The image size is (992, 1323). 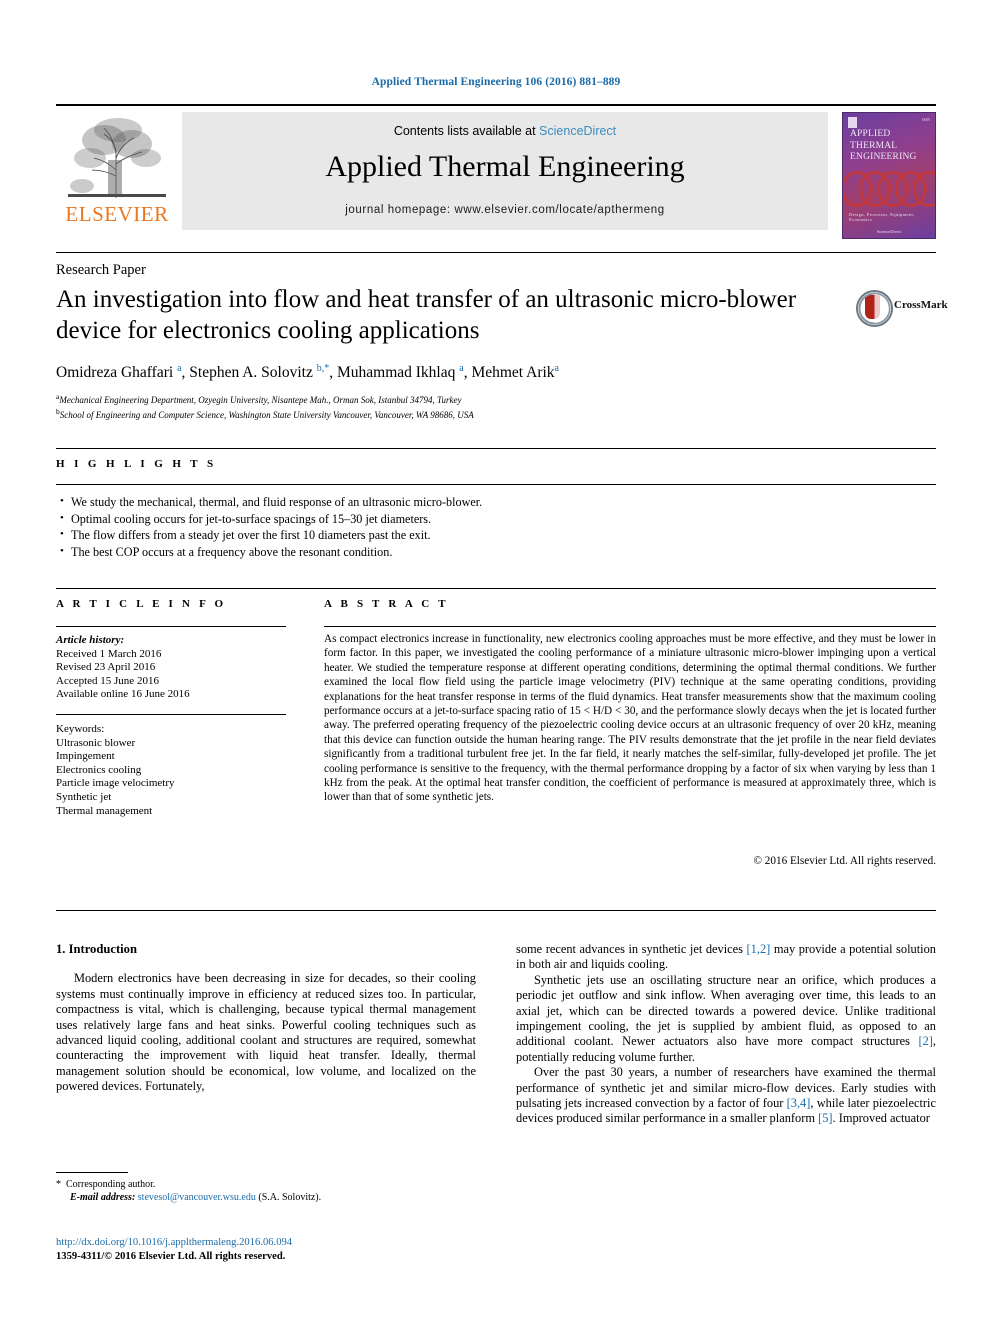 What do you see at coordinates (926, 120) in the screenshot?
I see `cover-corner-text: ISSN` at bounding box center [926, 120].